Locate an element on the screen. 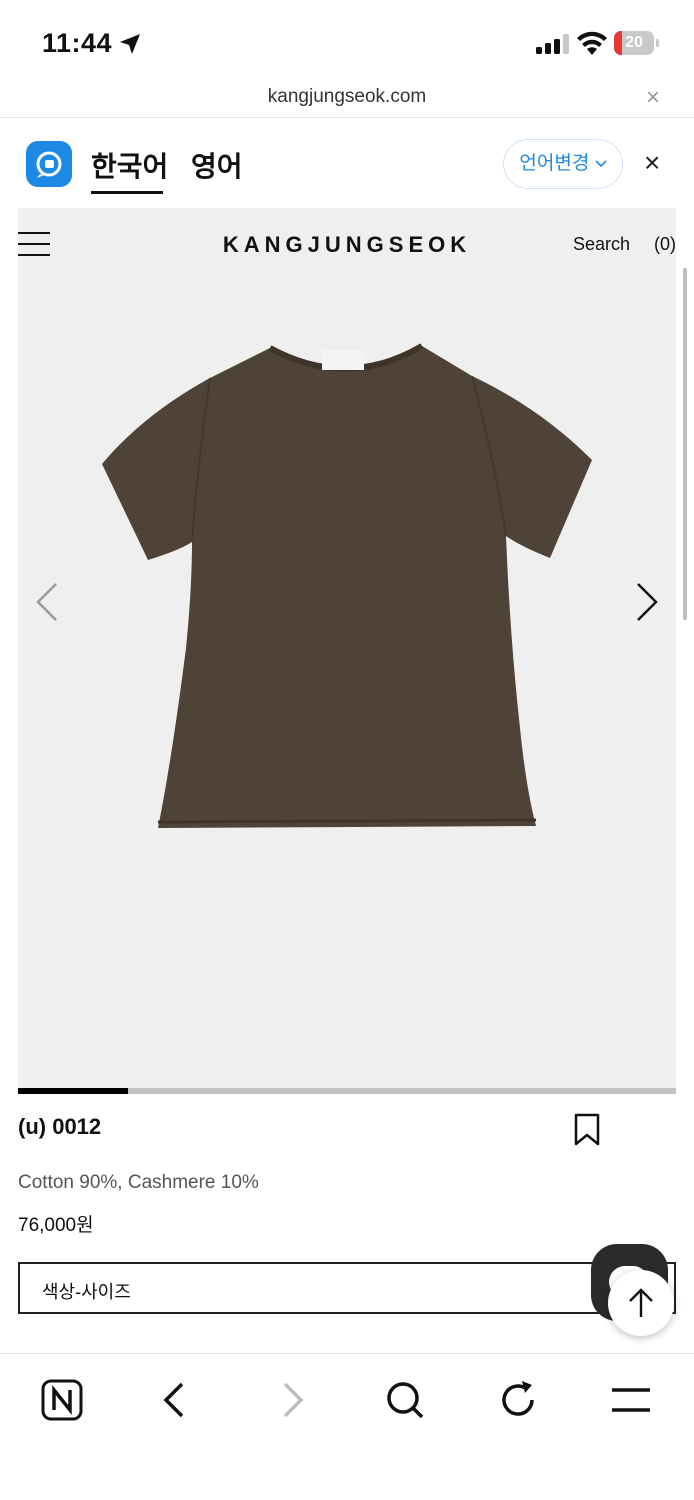 This screenshot has width=694, height=1500. scroll-to-top-button is located at coordinates (641, 1303).